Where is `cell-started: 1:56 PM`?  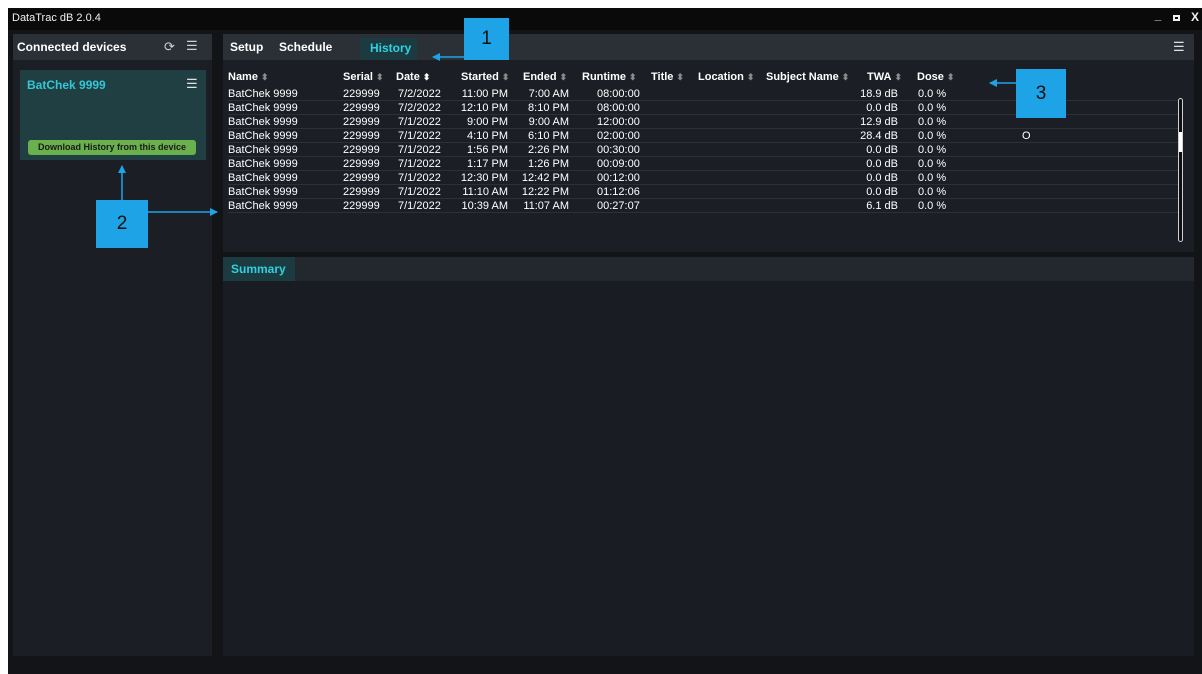 cell-started: 1:56 PM is located at coordinates (487, 150).